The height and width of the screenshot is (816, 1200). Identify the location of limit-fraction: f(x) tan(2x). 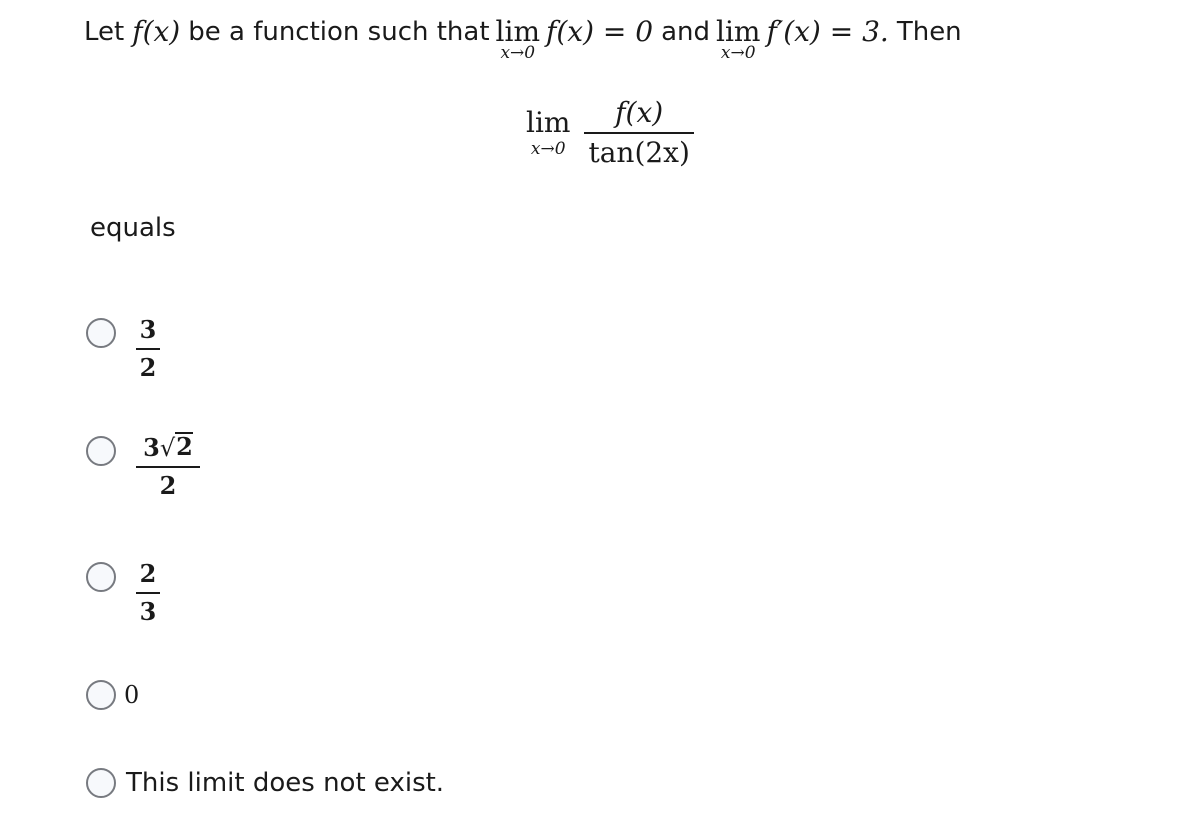
(639, 133).